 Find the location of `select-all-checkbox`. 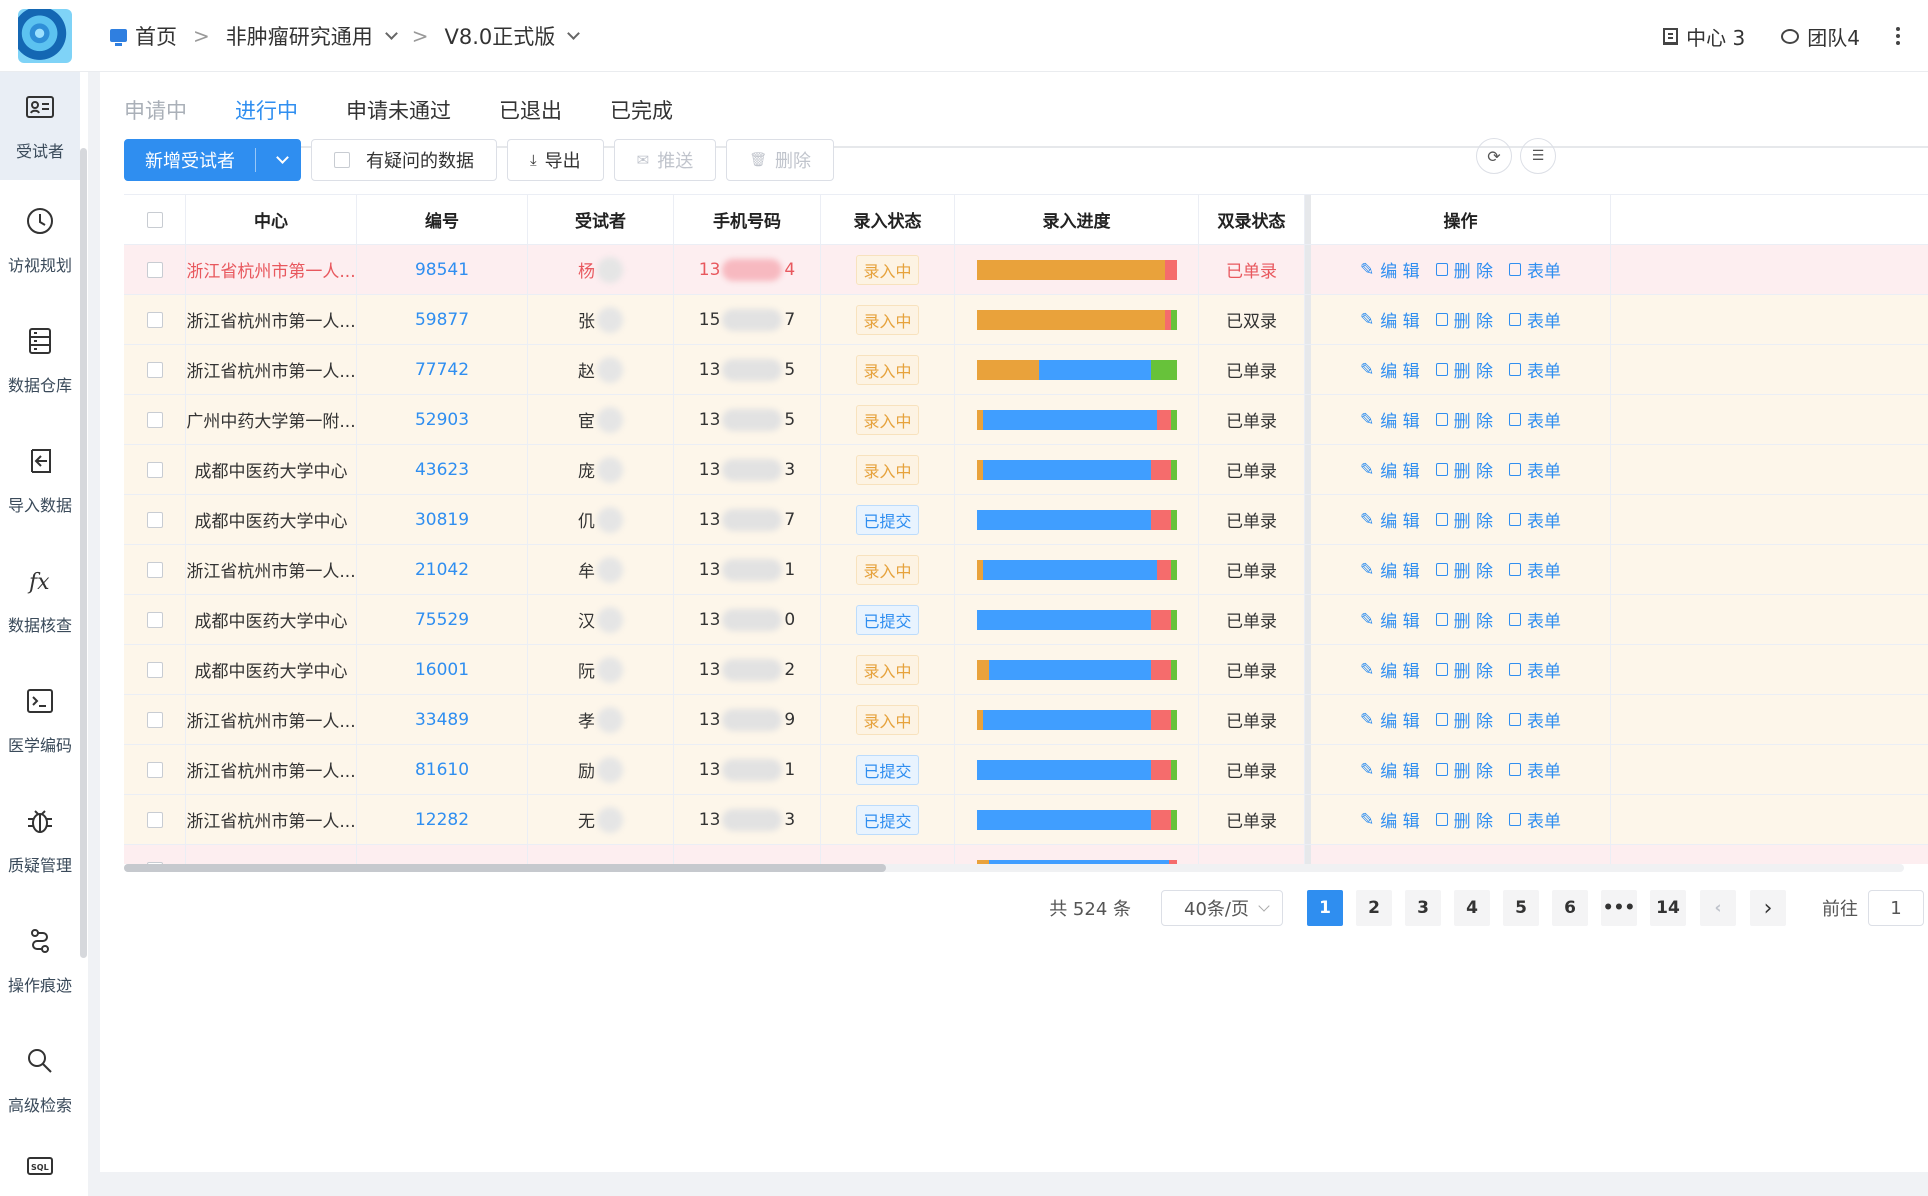

select-all-checkbox is located at coordinates (154, 219).